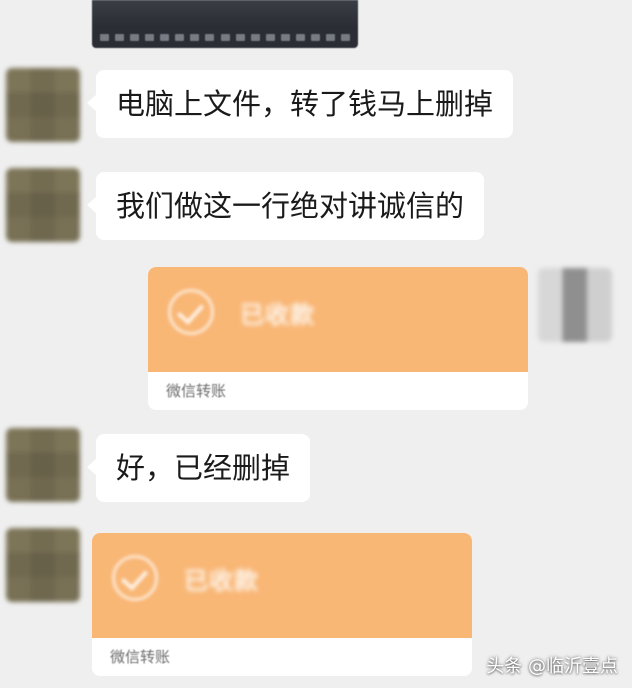 This screenshot has height=688, width=632. I want to click on message-bubble: 好，已经删掉, so click(198, 468).